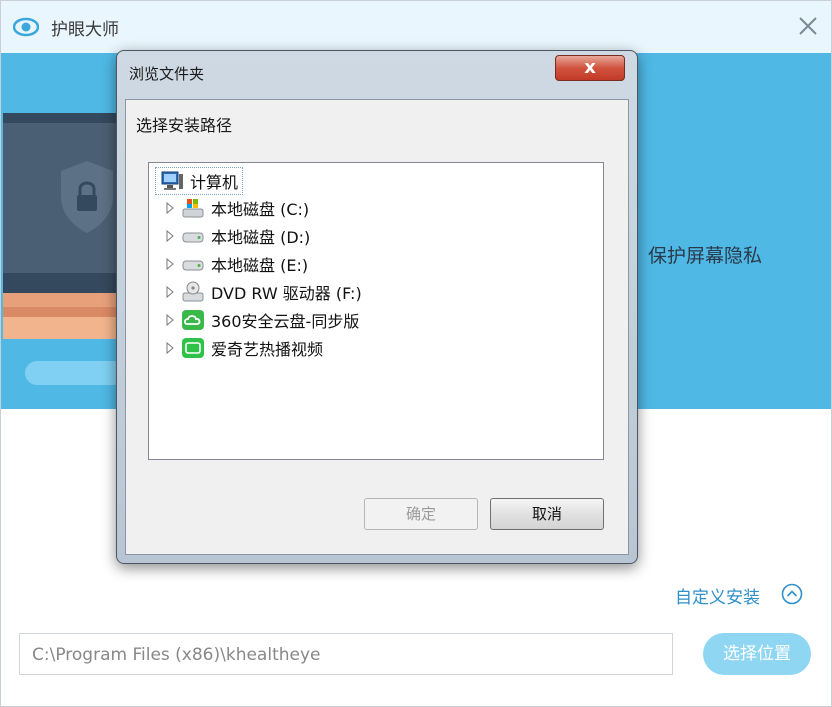  I want to click on custom-install-link: 自定义安装, so click(717, 595).